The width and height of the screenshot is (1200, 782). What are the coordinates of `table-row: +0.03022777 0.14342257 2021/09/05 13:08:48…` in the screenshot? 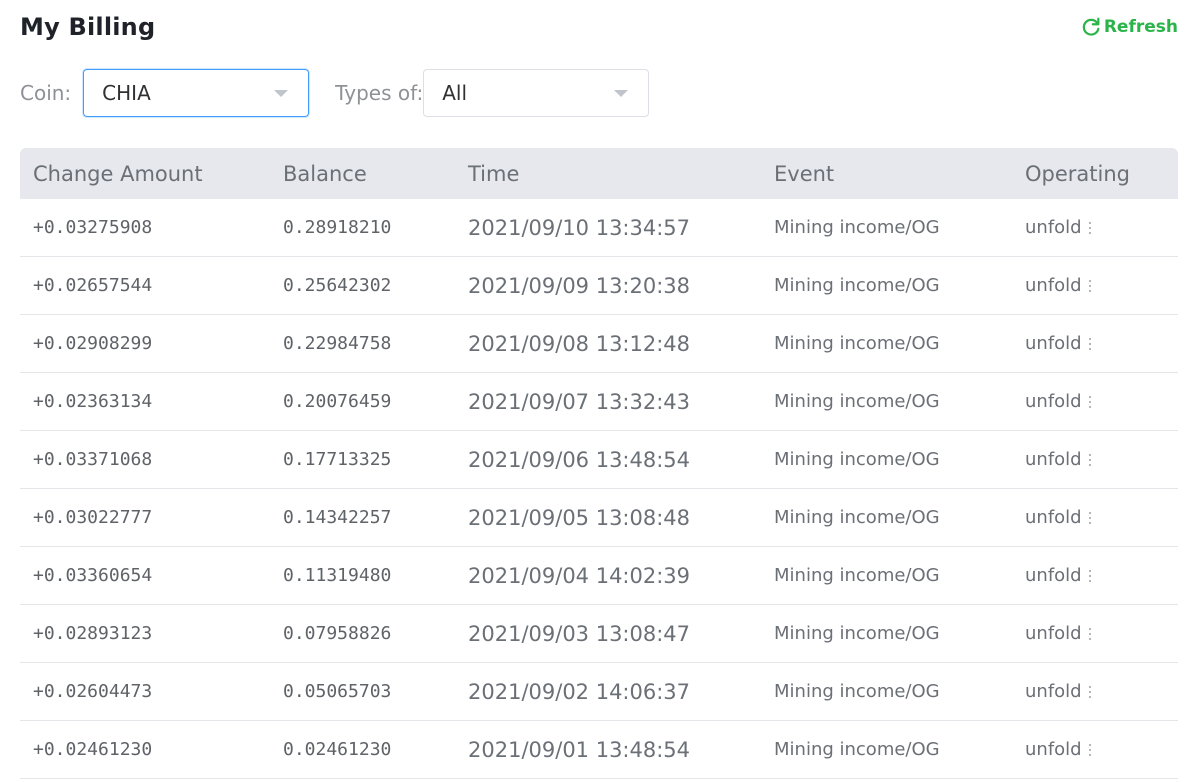 It's located at (599, 518).